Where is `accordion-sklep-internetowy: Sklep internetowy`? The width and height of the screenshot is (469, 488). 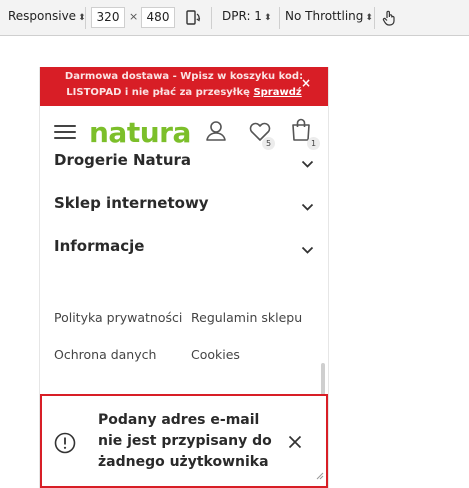 accordion-sklep-internetowy: Sklep internetowy is located at coordinates (184, 204).